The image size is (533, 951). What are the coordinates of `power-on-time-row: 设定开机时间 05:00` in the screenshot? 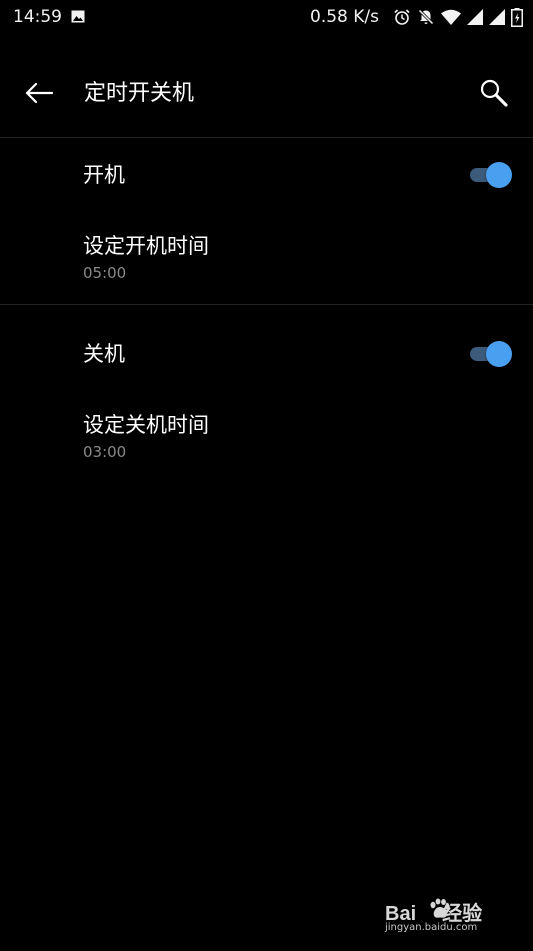 It's located at (266, 258).